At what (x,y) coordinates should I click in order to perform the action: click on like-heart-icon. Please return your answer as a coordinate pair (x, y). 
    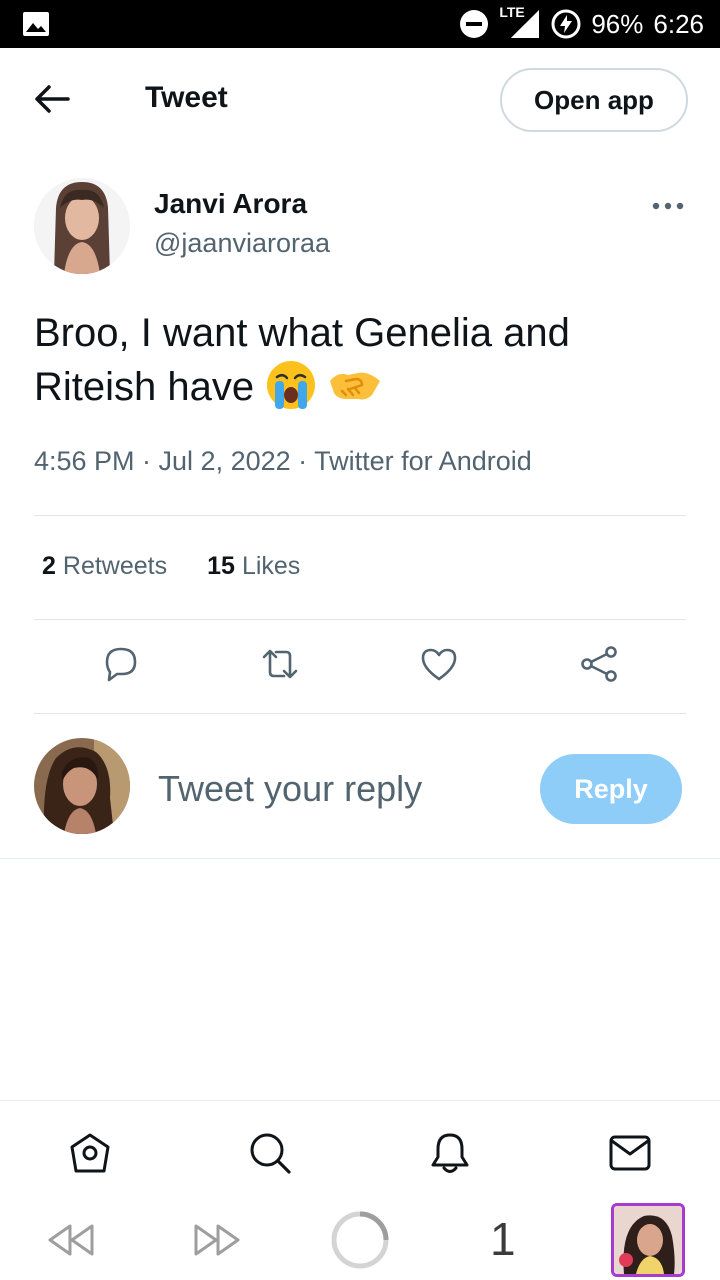
    Looking at the image, I should click on (439, 664).